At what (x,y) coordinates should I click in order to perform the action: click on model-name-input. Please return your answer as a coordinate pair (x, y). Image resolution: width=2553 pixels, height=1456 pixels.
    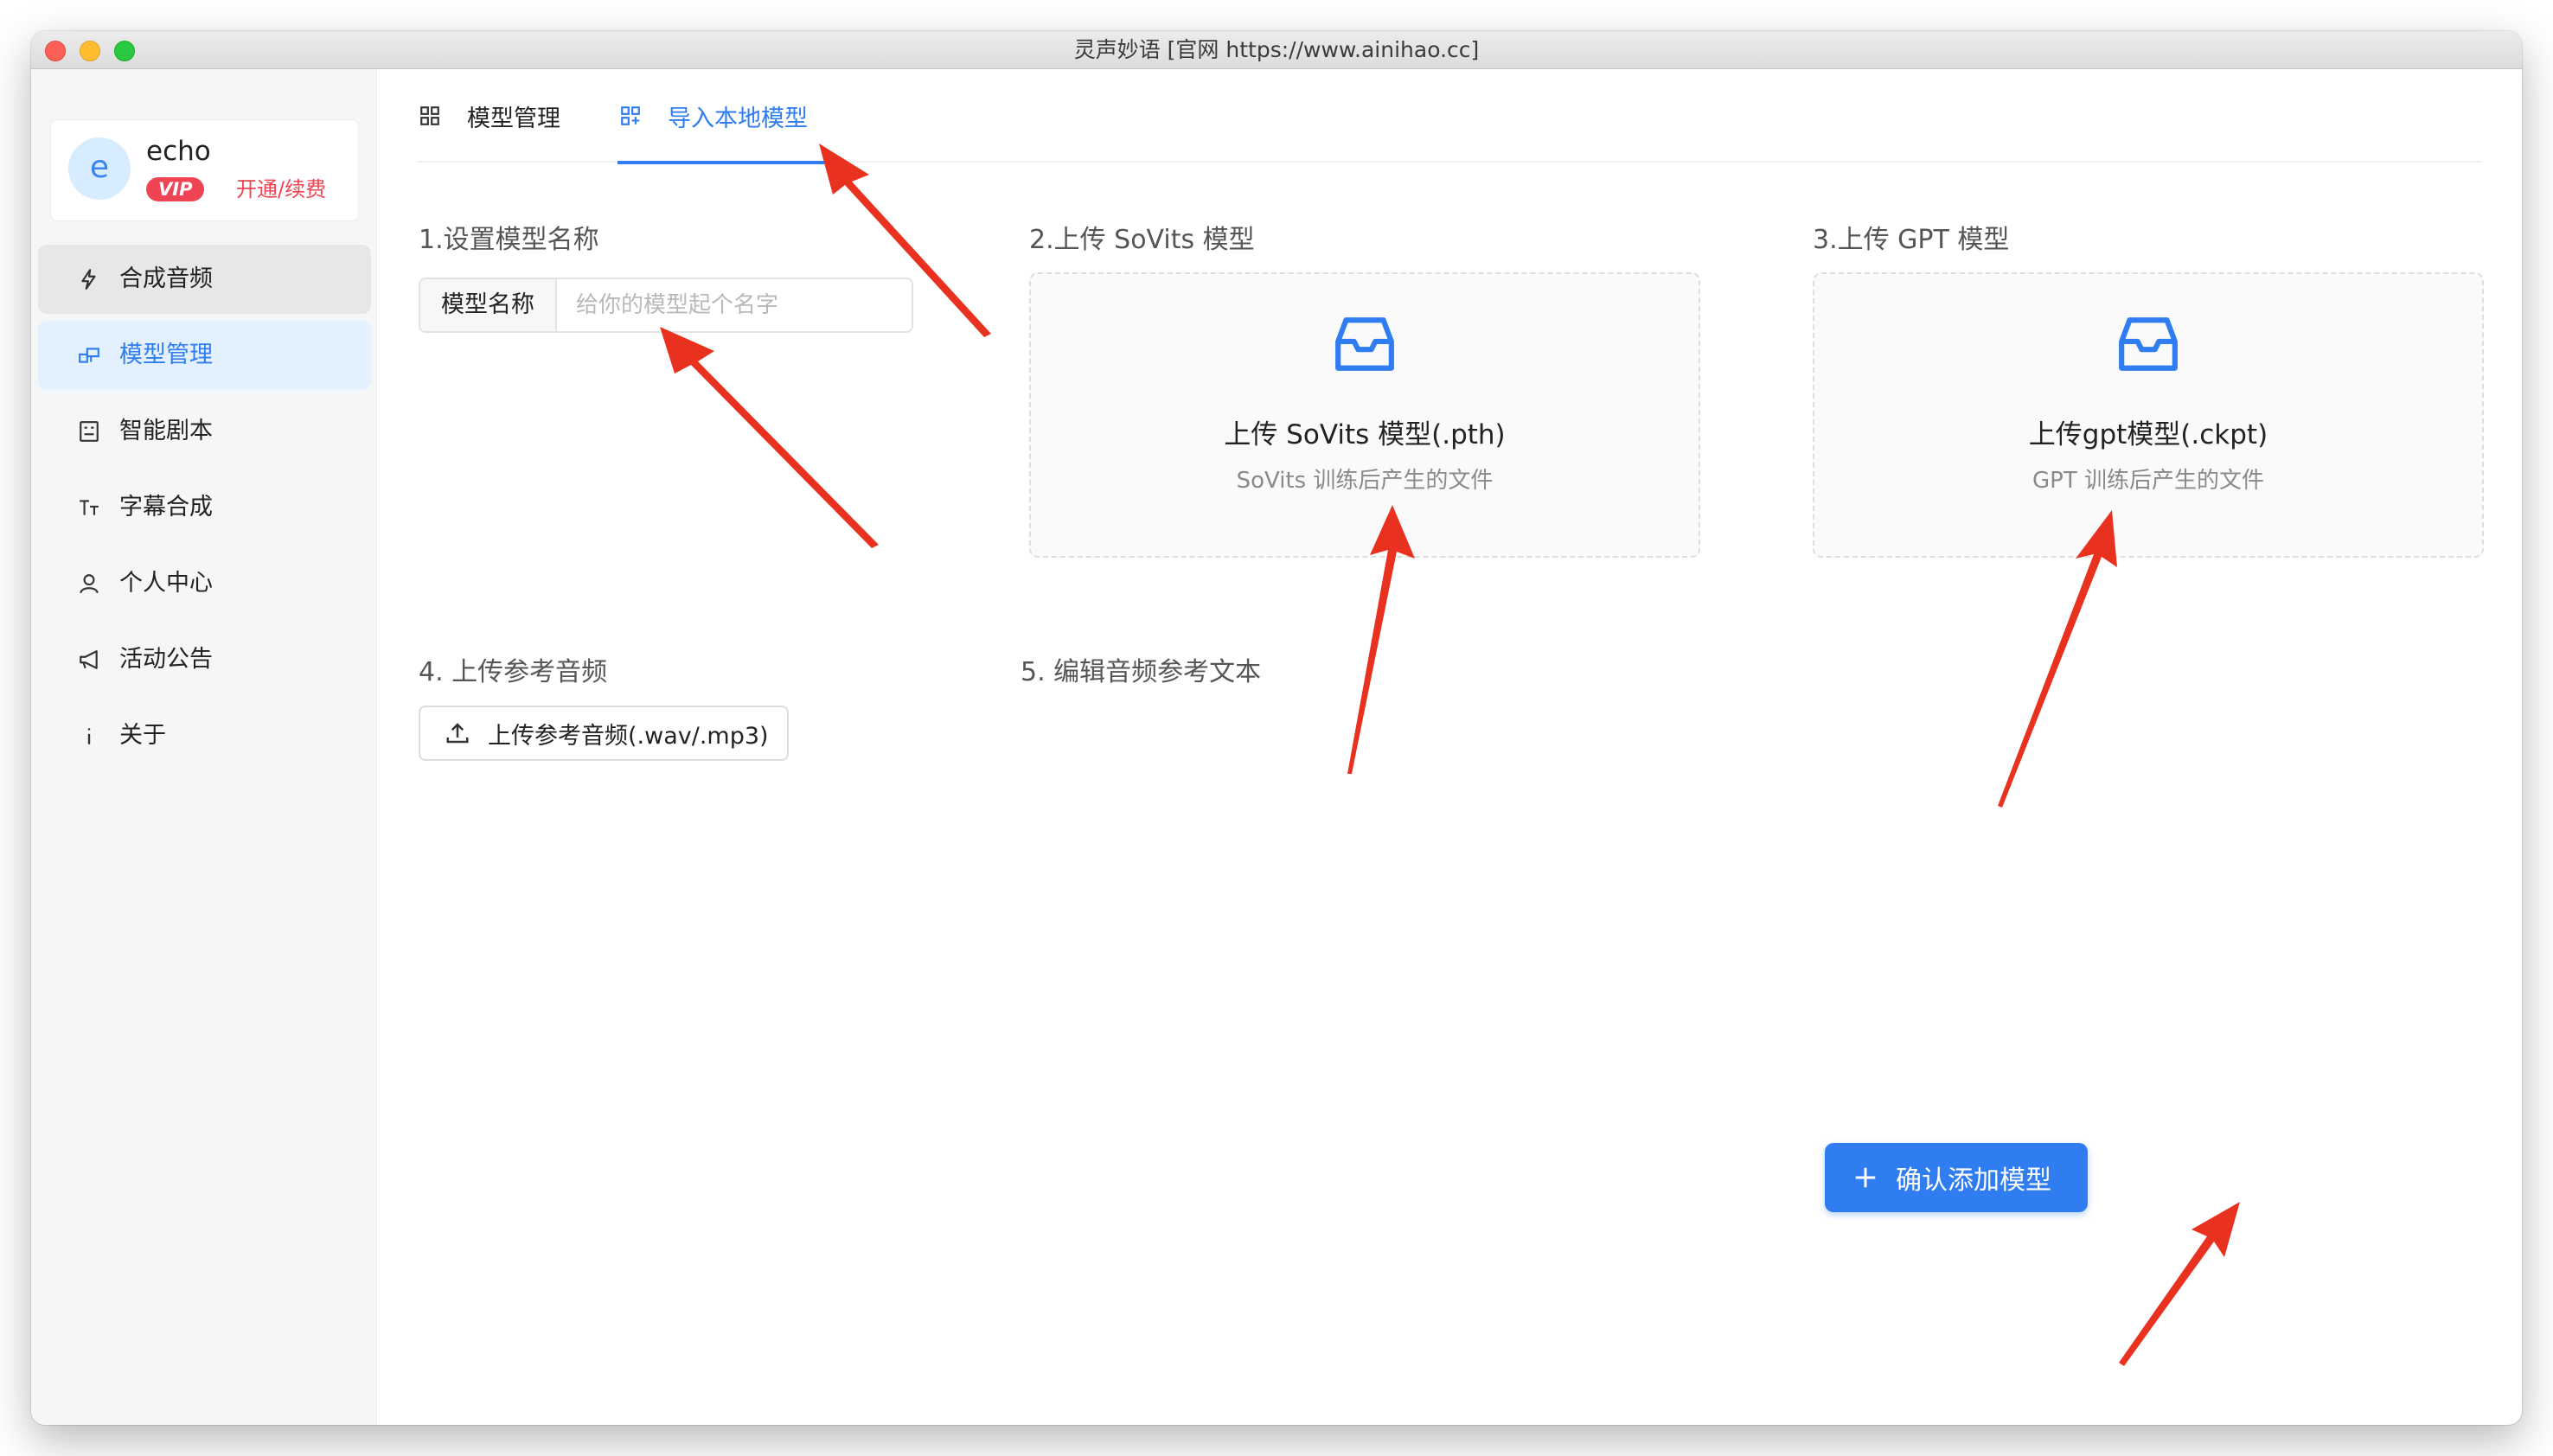
    Looking at the image, I should click on (734, 305).